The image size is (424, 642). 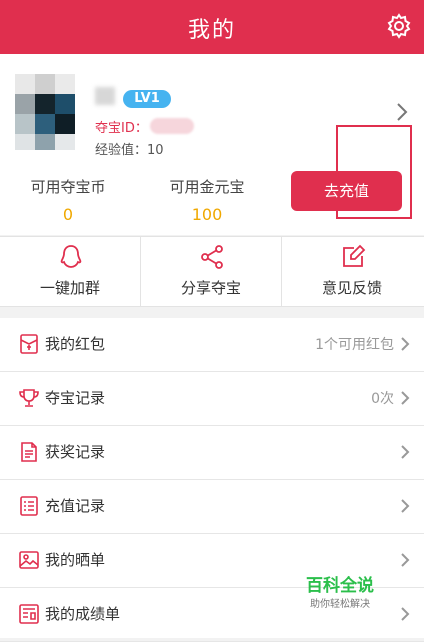 I want to click on recharge-button: 去充值, so click(x=346, y=191).